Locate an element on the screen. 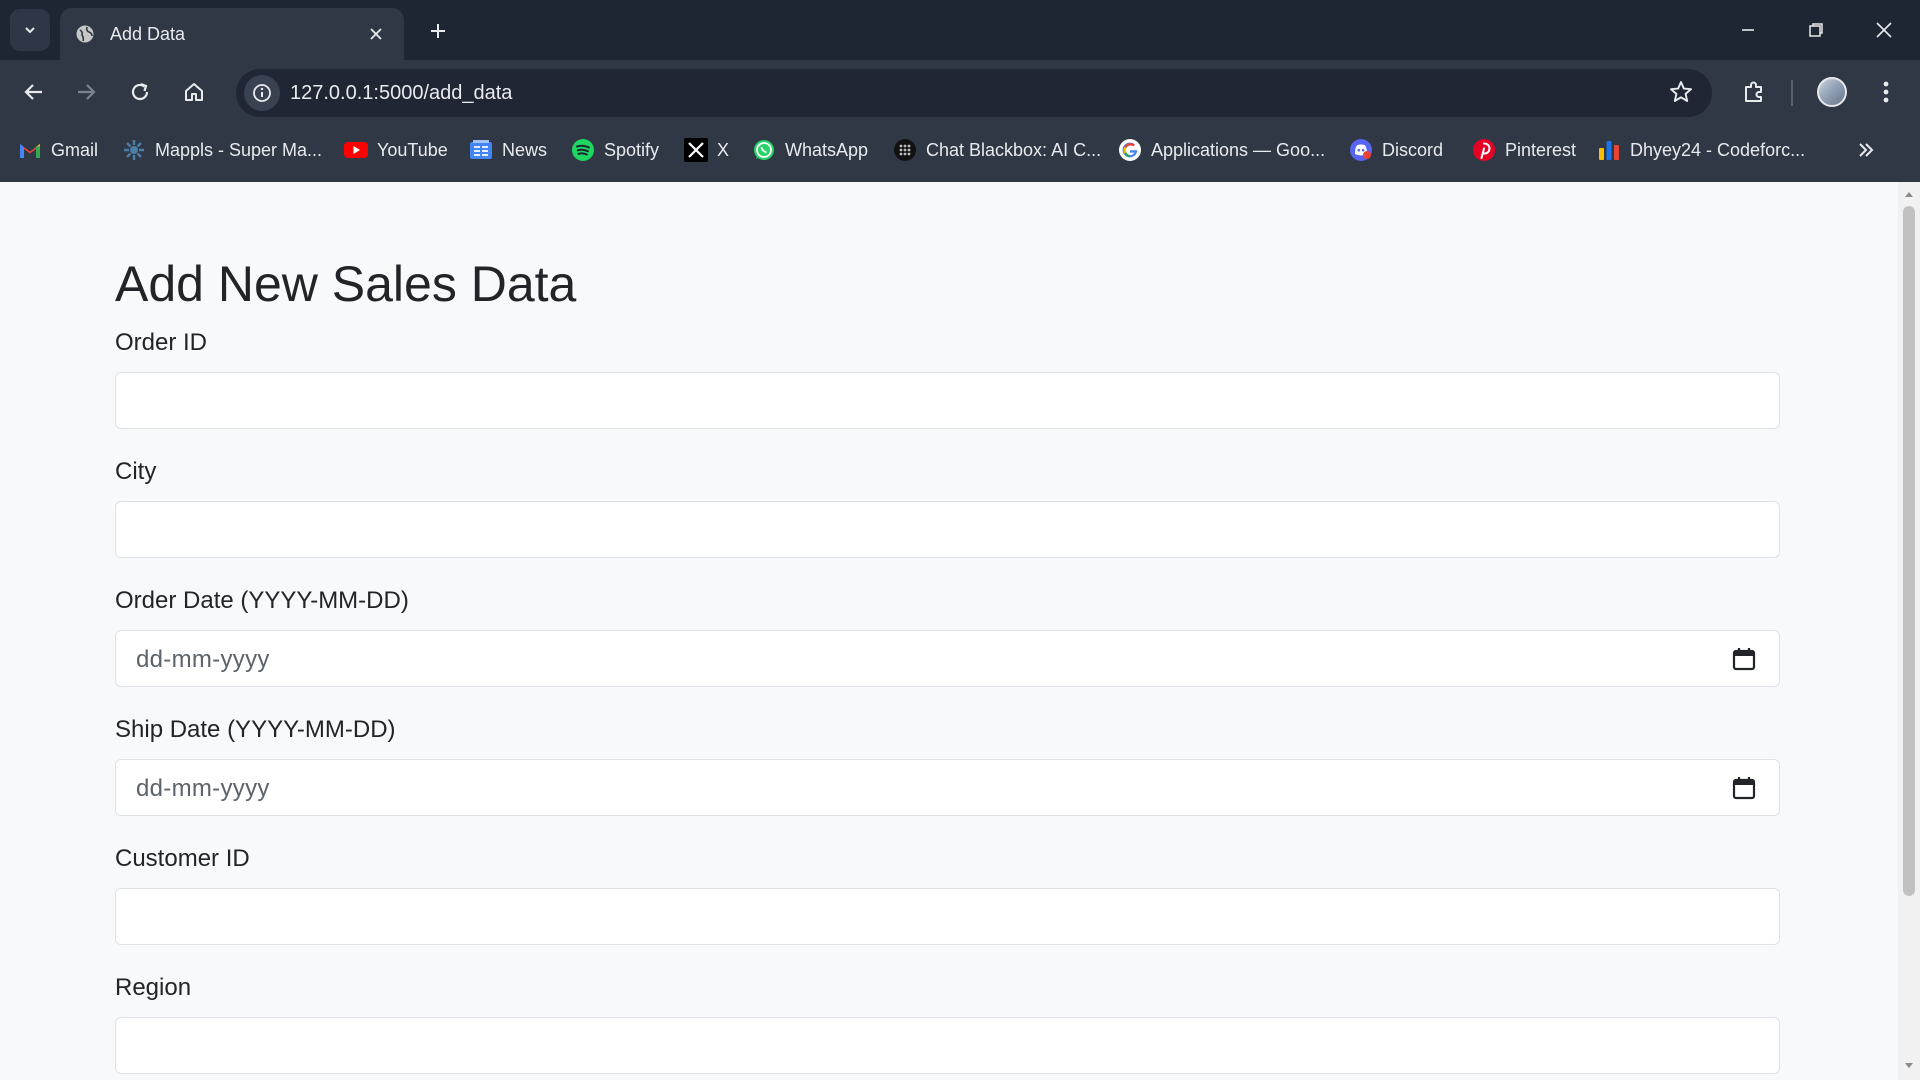 The width and height of the screenshot is (1920, 1080). restore-button is located at coordinates (1816, 30).